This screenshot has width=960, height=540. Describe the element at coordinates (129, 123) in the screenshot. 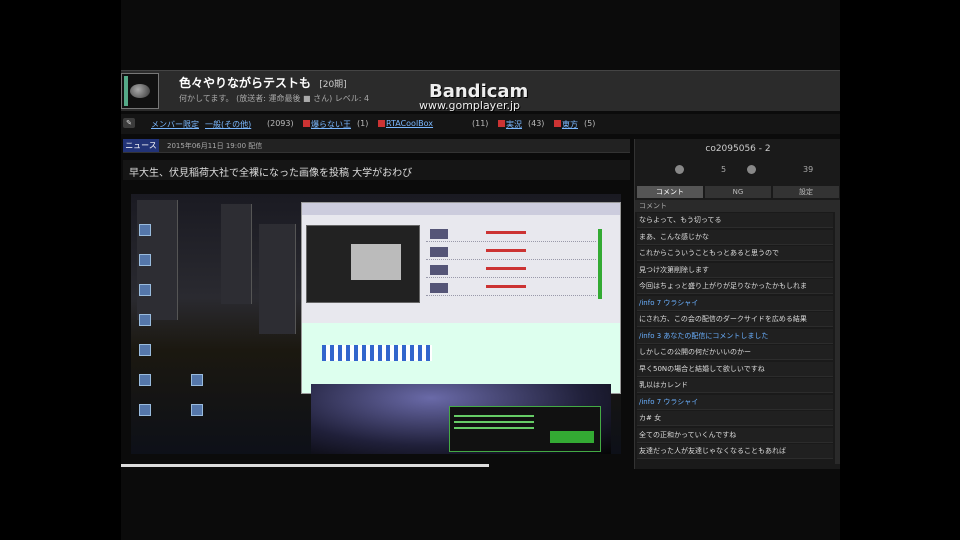

I see `tag-icon: ✎` at that location.